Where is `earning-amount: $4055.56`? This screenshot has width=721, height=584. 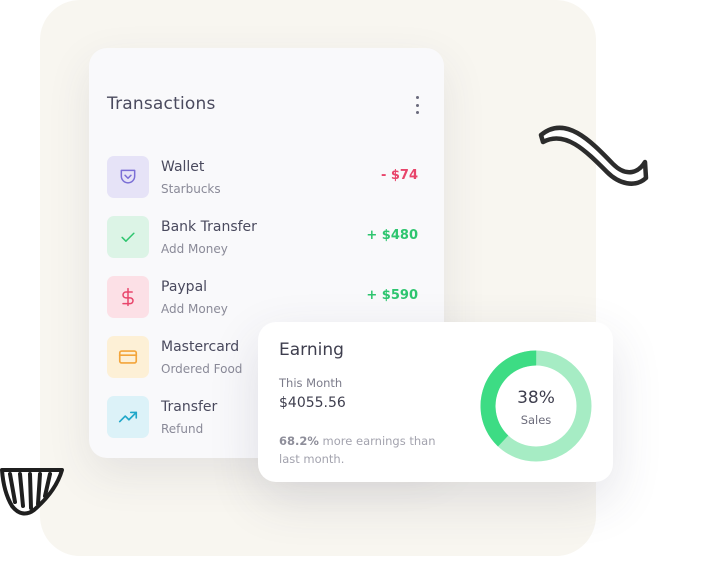
earning-amount: $4055.56 is located at coordinates (312, 403).